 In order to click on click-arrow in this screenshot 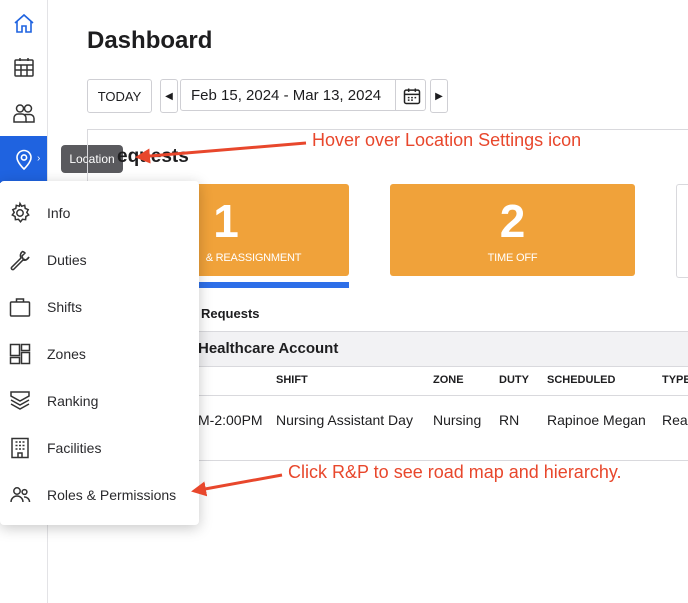, I will do `click(237, 485)`.